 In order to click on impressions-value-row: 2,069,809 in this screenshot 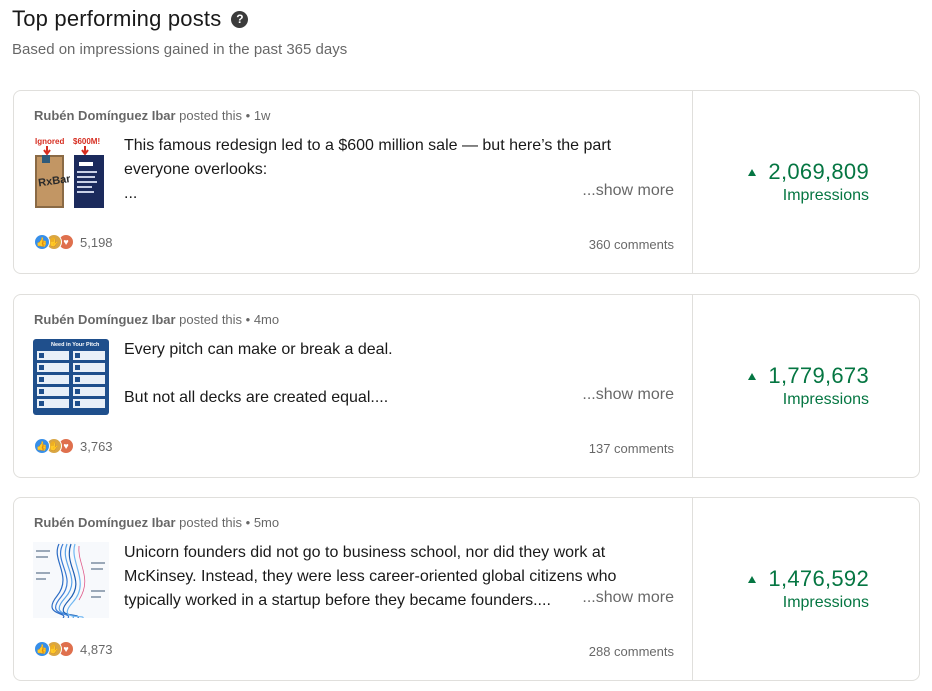, I will do `click(808, 172)`.